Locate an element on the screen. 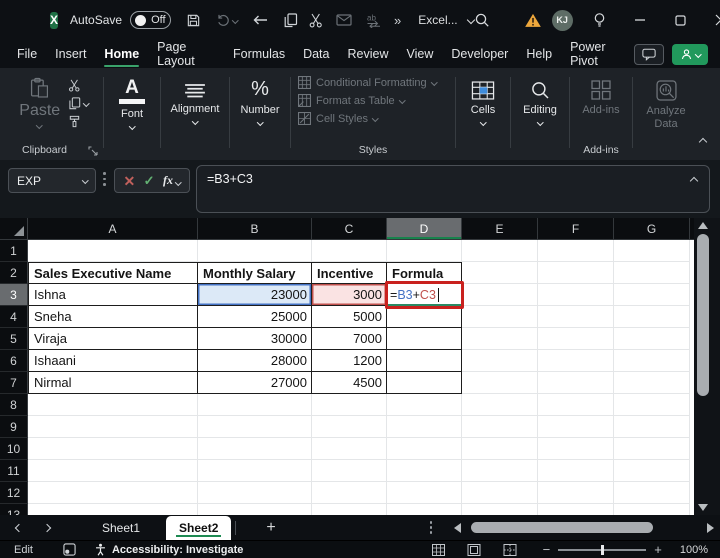 The height and width of the screenshot is (558, 720). formula-bar-grip is located at coordinates (104, 179).